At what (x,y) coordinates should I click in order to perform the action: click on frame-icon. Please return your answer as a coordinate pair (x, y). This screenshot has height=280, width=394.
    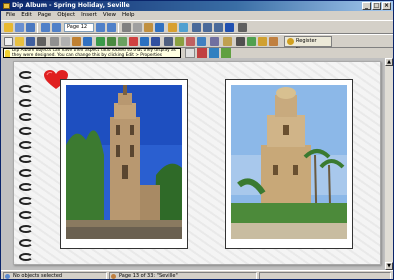
    Looking at the image, I should click on (183, 27).